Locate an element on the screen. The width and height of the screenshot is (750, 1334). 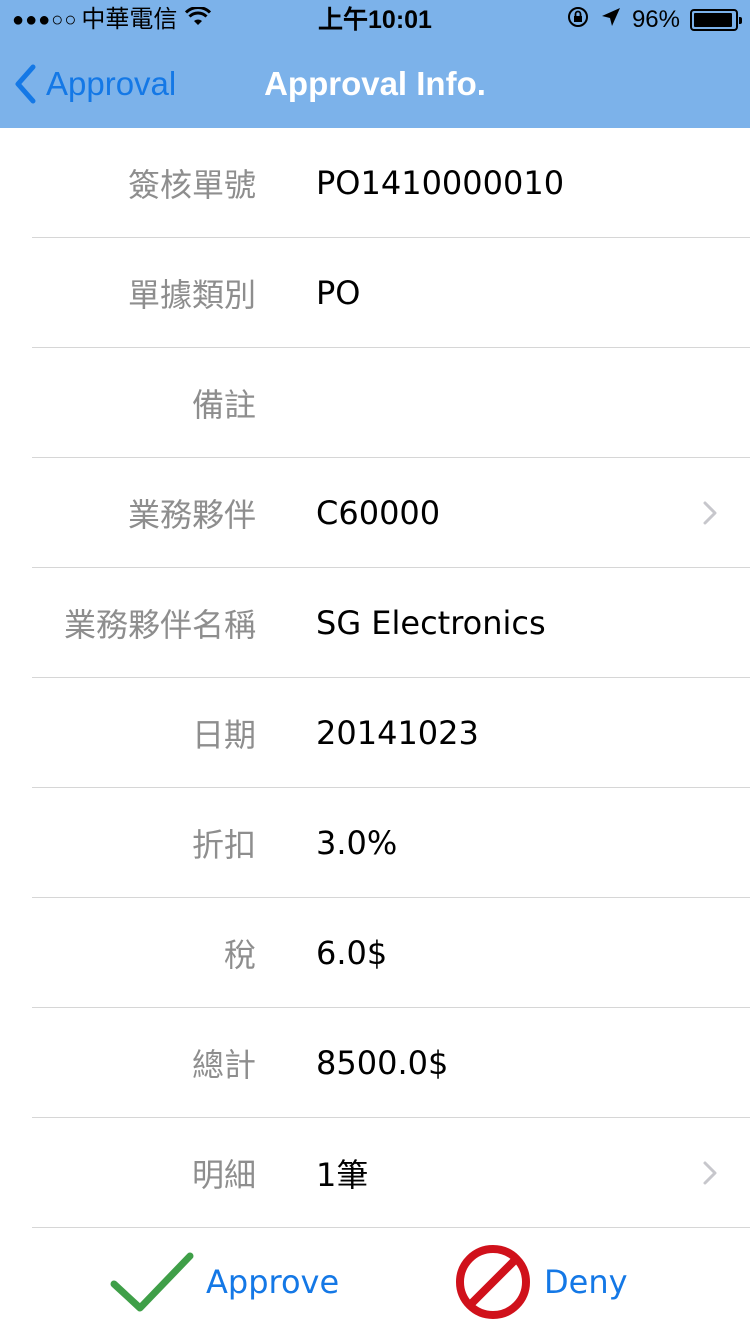
action-bar: Approve Deny is located at coordinates (375, 1281).